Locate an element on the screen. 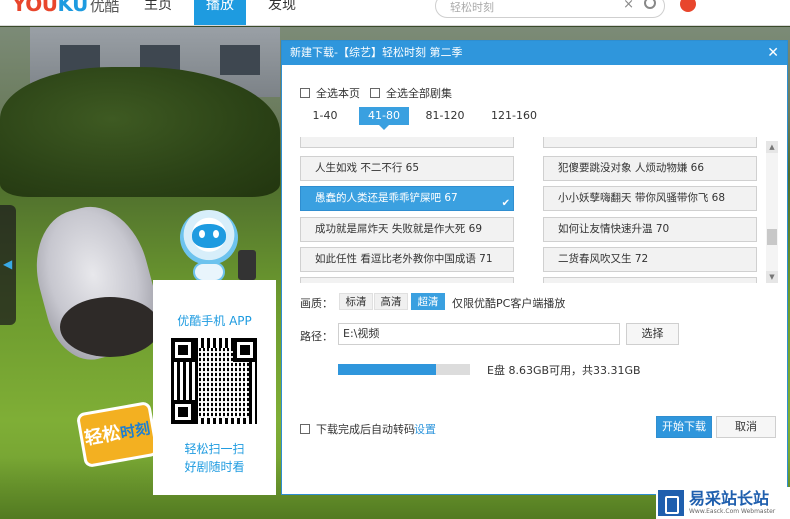 The width and height of the screenshot is (790, 519). episode-item: 犯傻要跳没对象 人烦动物嫌 66 is located at coordinates (650, 168).